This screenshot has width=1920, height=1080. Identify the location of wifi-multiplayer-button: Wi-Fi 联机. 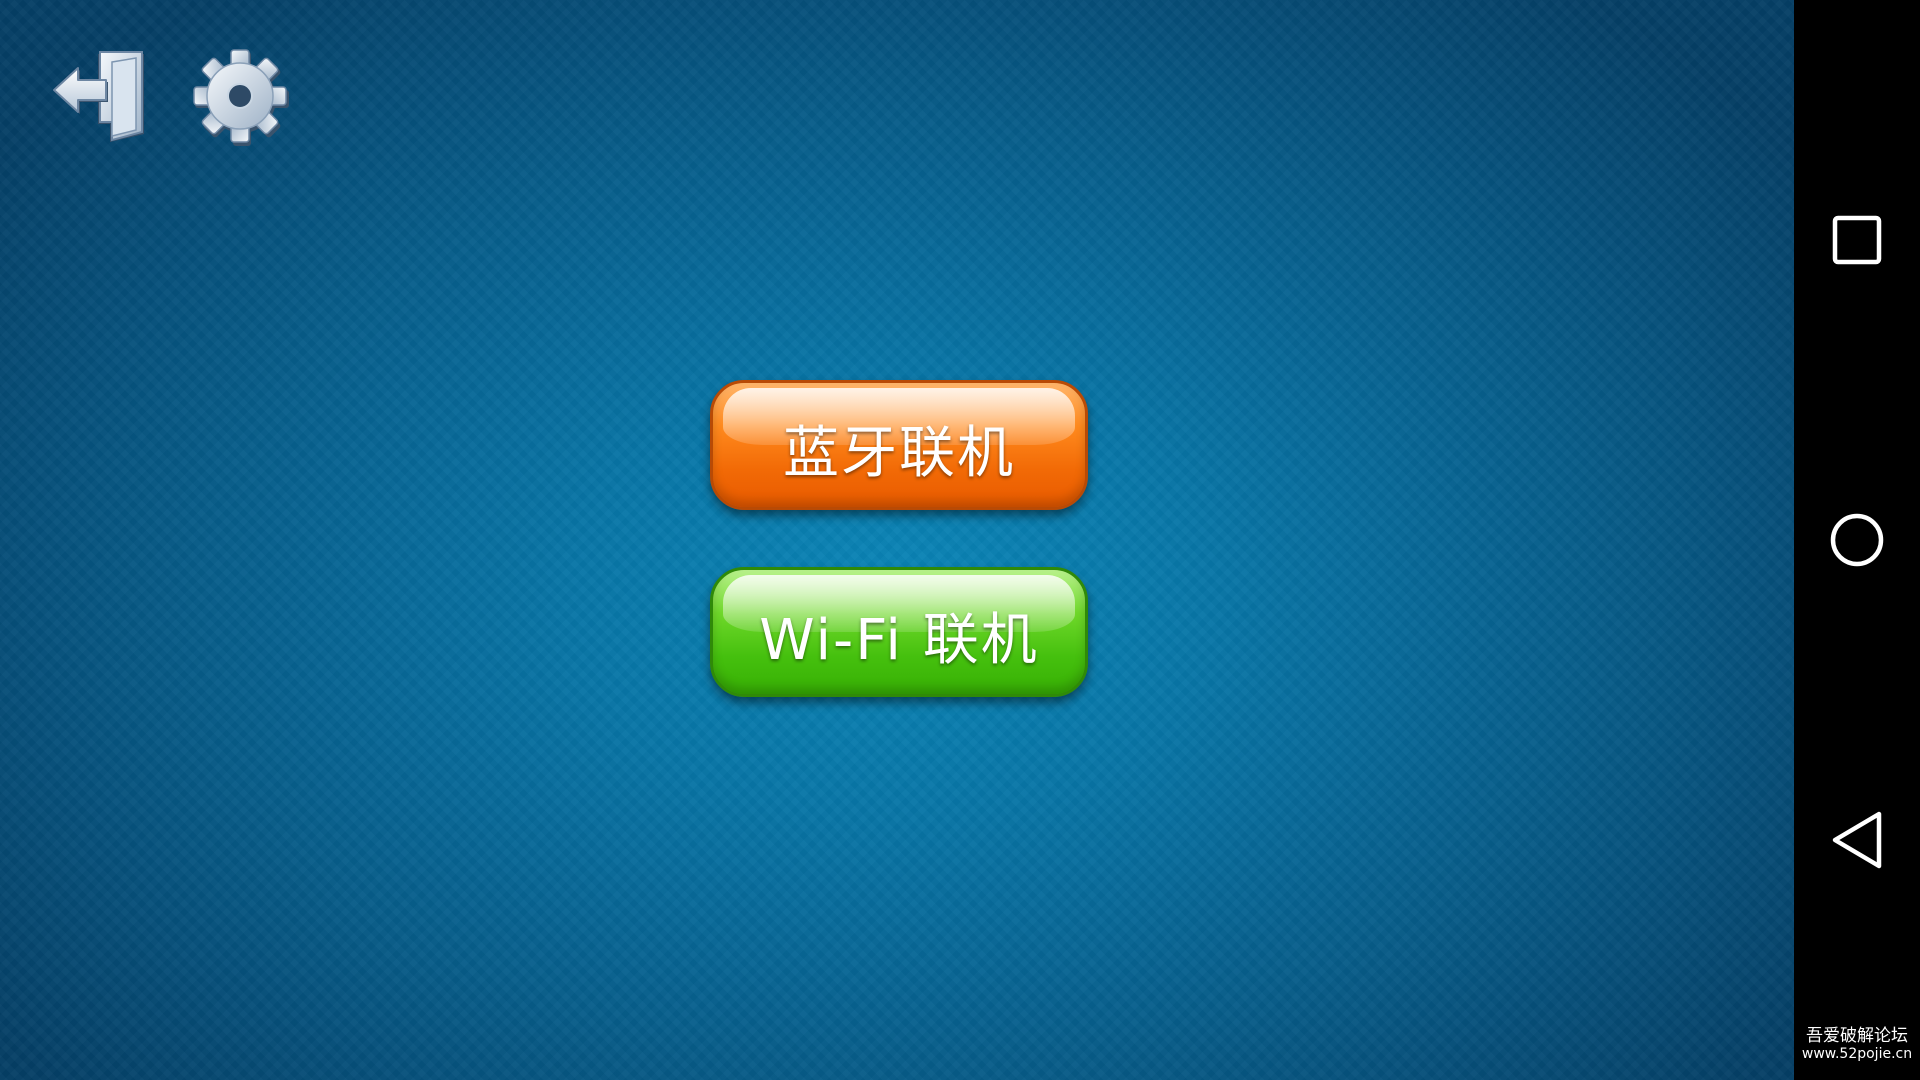
(899, 632).